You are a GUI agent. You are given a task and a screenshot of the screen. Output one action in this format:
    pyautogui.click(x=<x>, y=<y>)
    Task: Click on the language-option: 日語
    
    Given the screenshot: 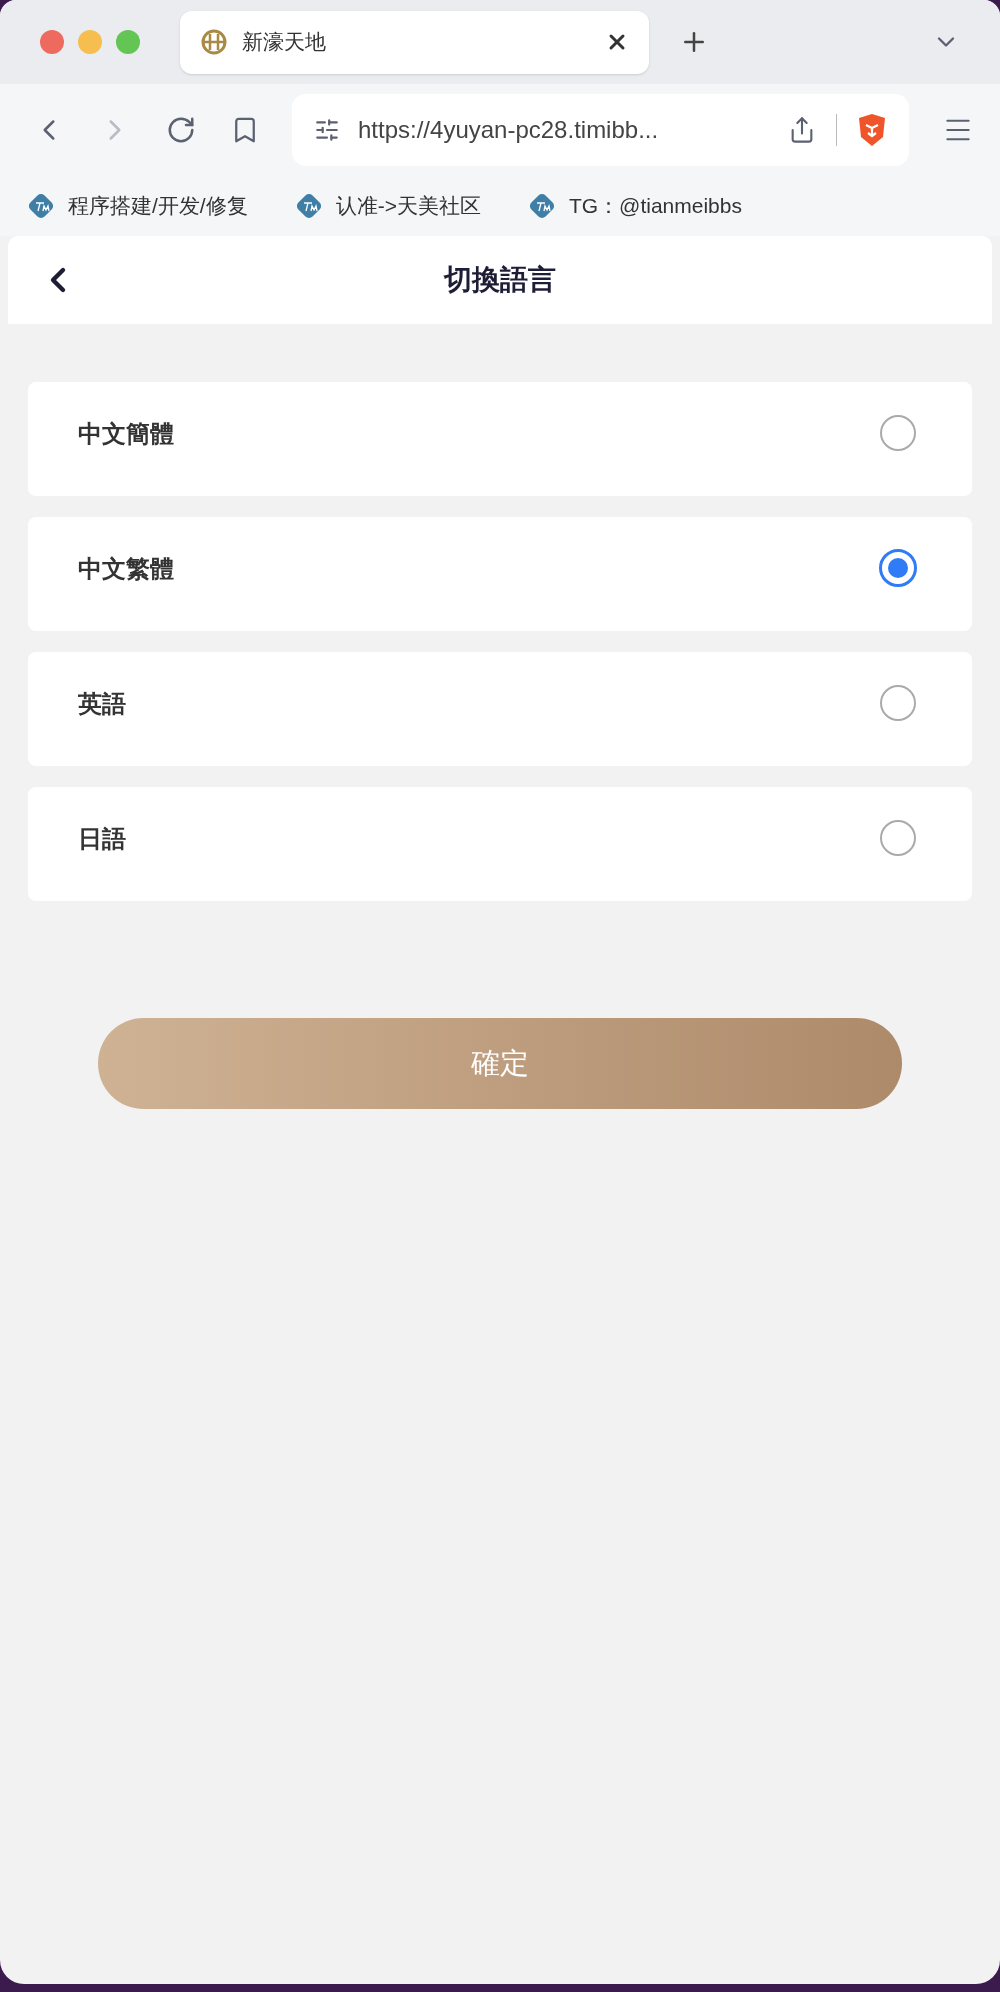 What is the action you would take?
    pyautogui.click(x=500, y=844)
    